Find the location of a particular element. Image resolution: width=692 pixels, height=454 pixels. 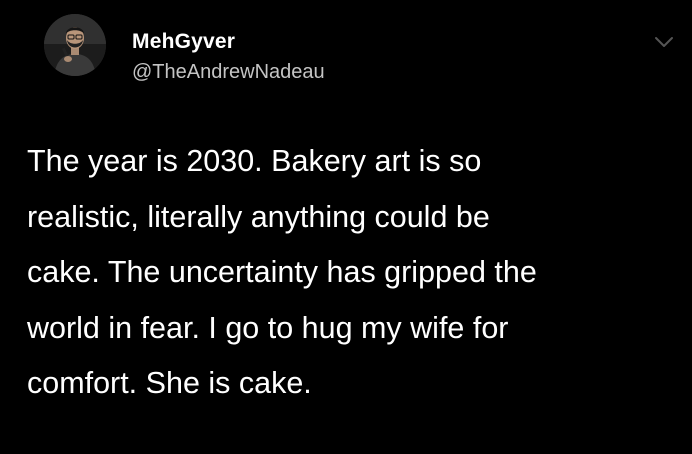

tweet-menu-button is located at coordinates (664, 42).